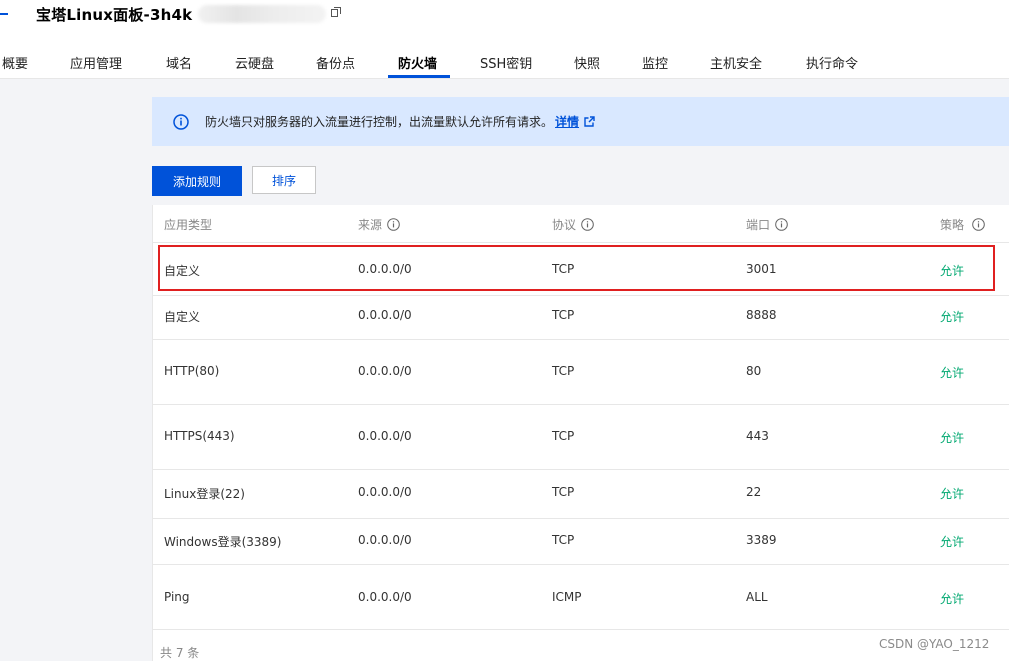 Image resolution: width=1009 pixels, height=661 pixels. Describe the element at coordinates (934, 644) in the screenshot. I see `watermark: CSDN @YAO_1212` at that location.